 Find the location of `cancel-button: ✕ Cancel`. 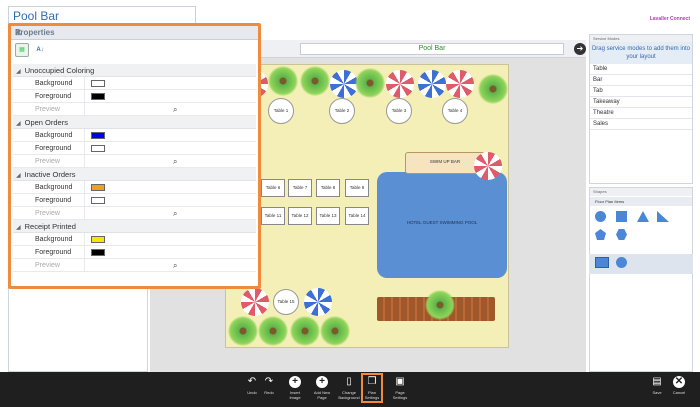

cancel-button: ✕ Cancel is located at coordinates (679, 385).